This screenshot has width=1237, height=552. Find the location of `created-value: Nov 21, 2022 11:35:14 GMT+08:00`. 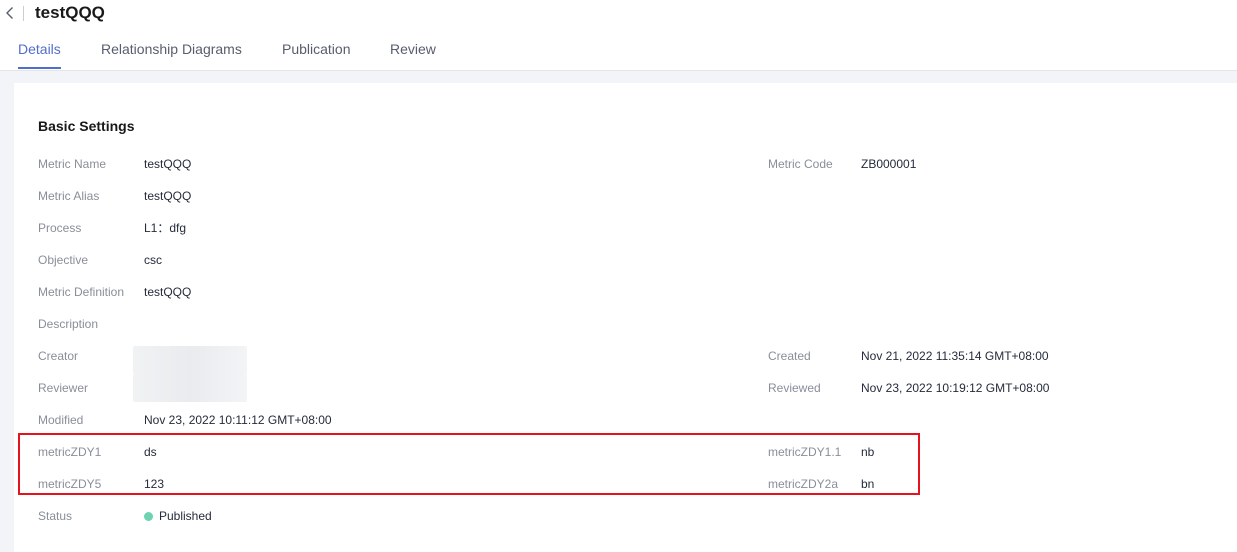

created-value: Nov 21, 2022 11:35:14 GMT+08:00 is located at coordinates (955, 356).